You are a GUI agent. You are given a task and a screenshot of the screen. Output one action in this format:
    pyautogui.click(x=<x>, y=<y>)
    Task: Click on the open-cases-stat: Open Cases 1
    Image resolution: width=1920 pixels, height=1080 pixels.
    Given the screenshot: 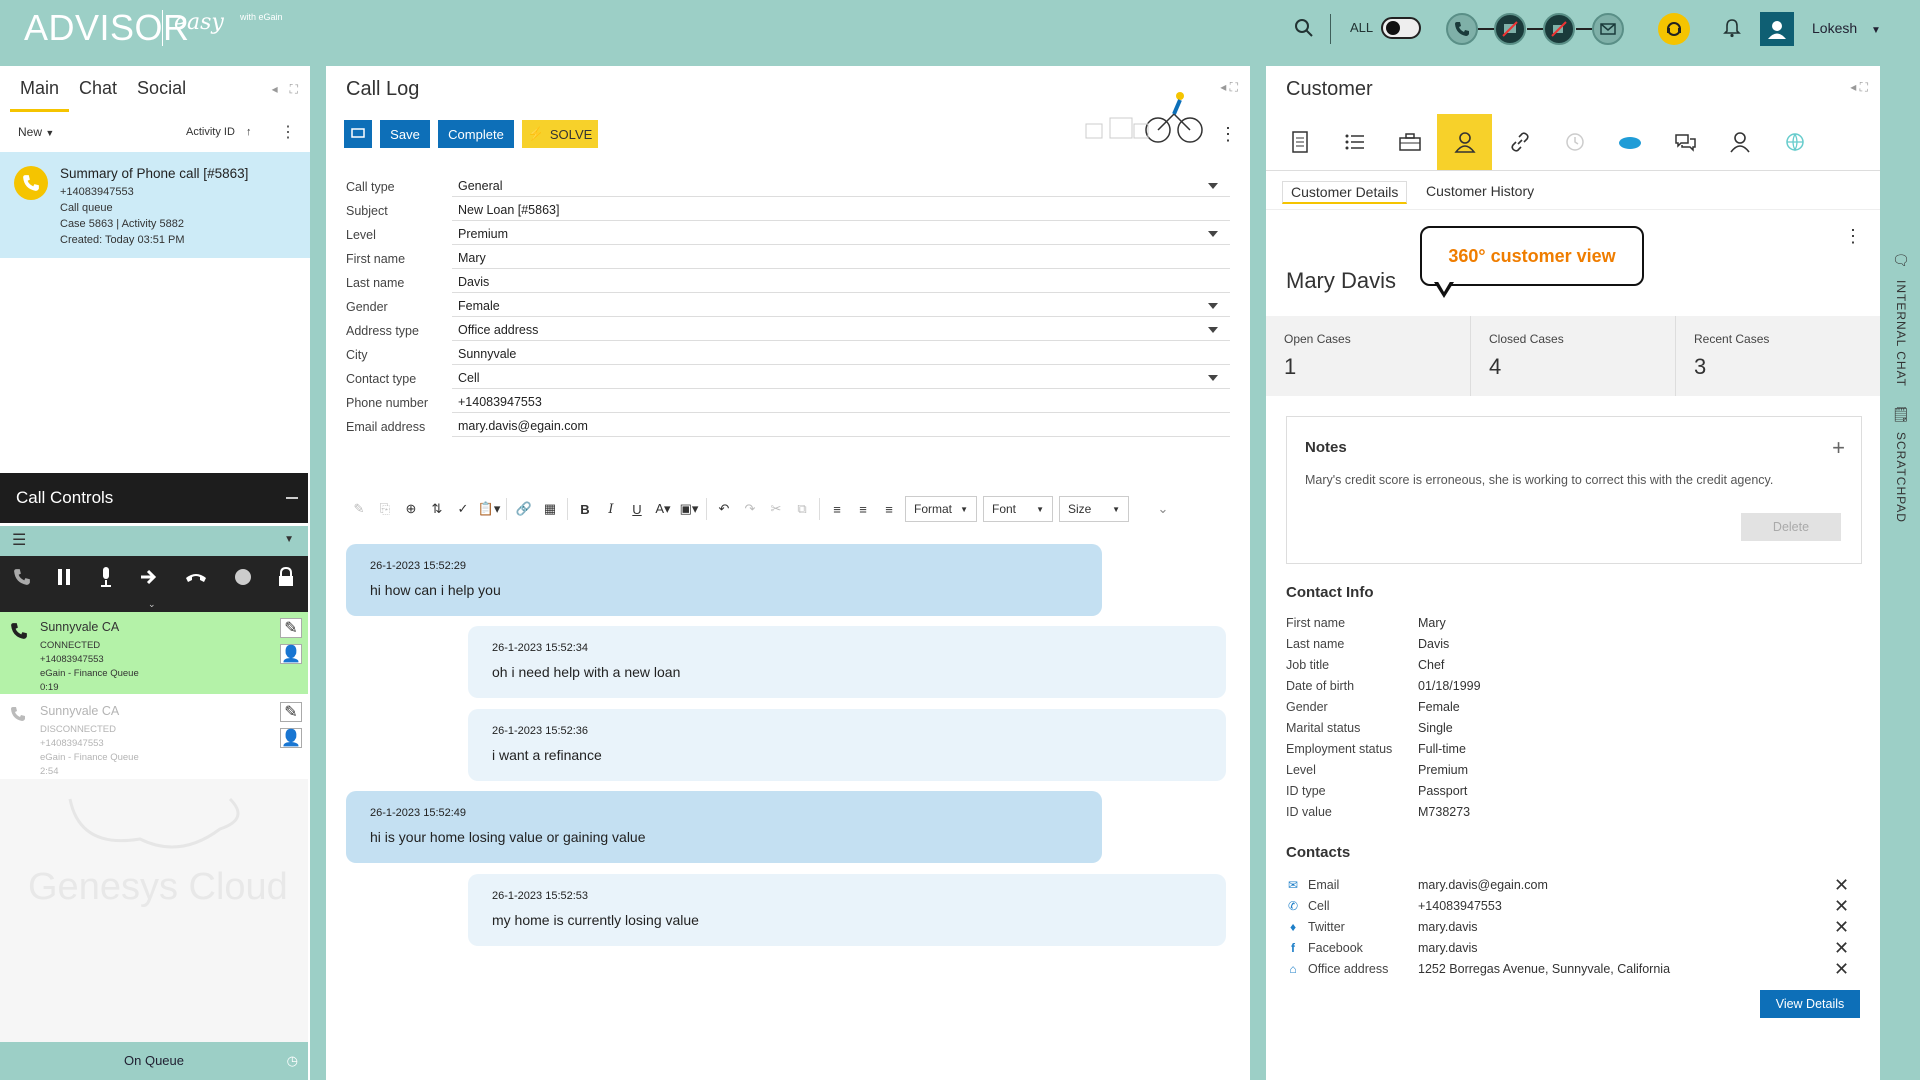 What is the action you would take?
    pyautogui.click(x=1368, y=356)
    